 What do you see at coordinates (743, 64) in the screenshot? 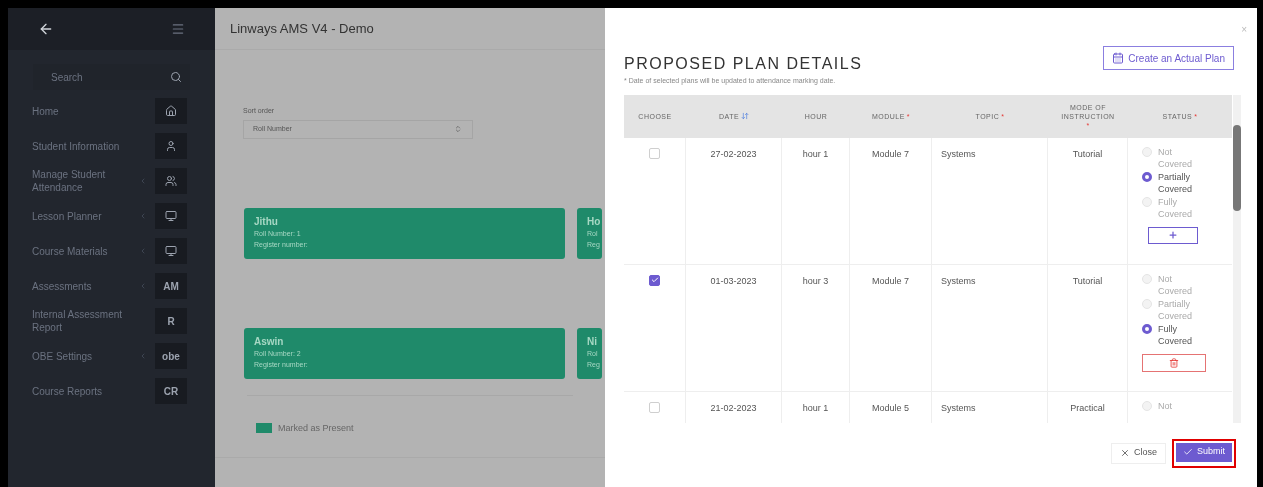
I see `modal-title: PROPOSED PLAN DETAILS` at bounding box center [743, 64].